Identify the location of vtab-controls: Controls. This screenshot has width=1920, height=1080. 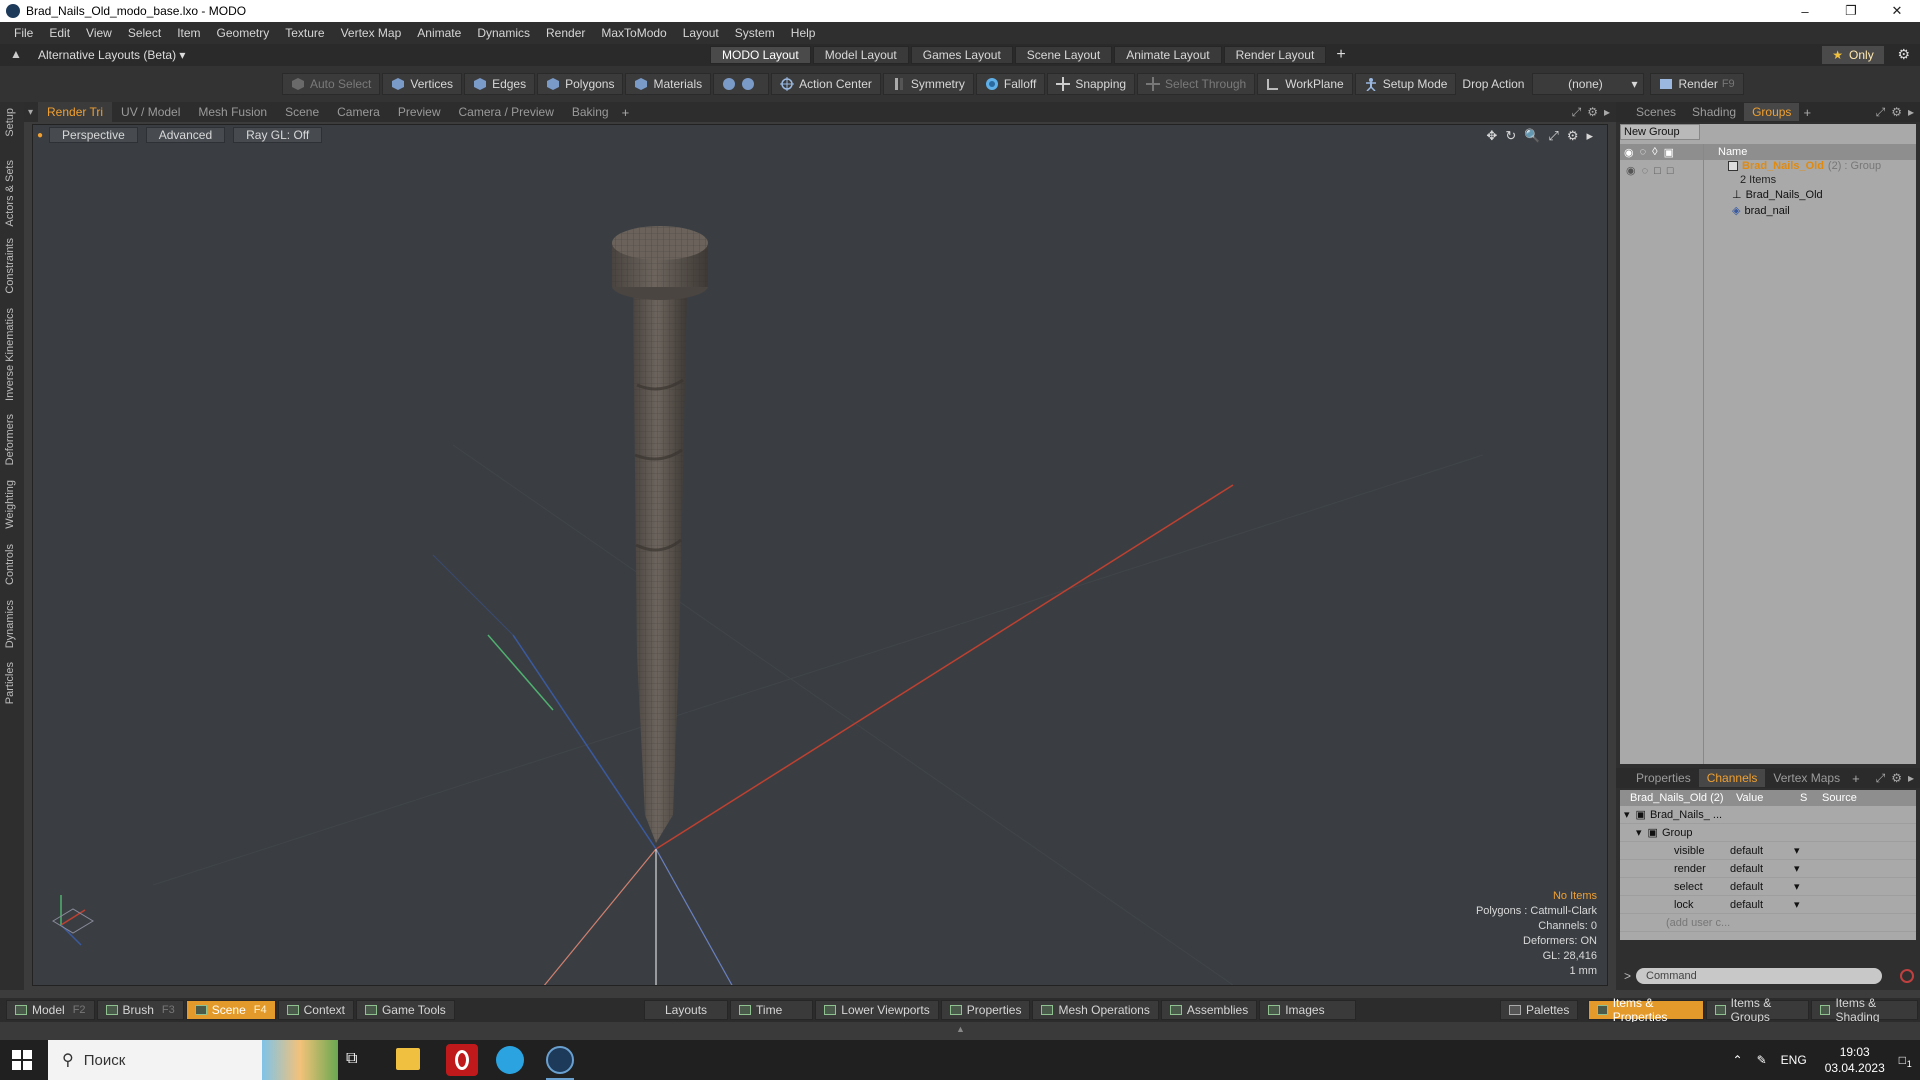
(10, 564).